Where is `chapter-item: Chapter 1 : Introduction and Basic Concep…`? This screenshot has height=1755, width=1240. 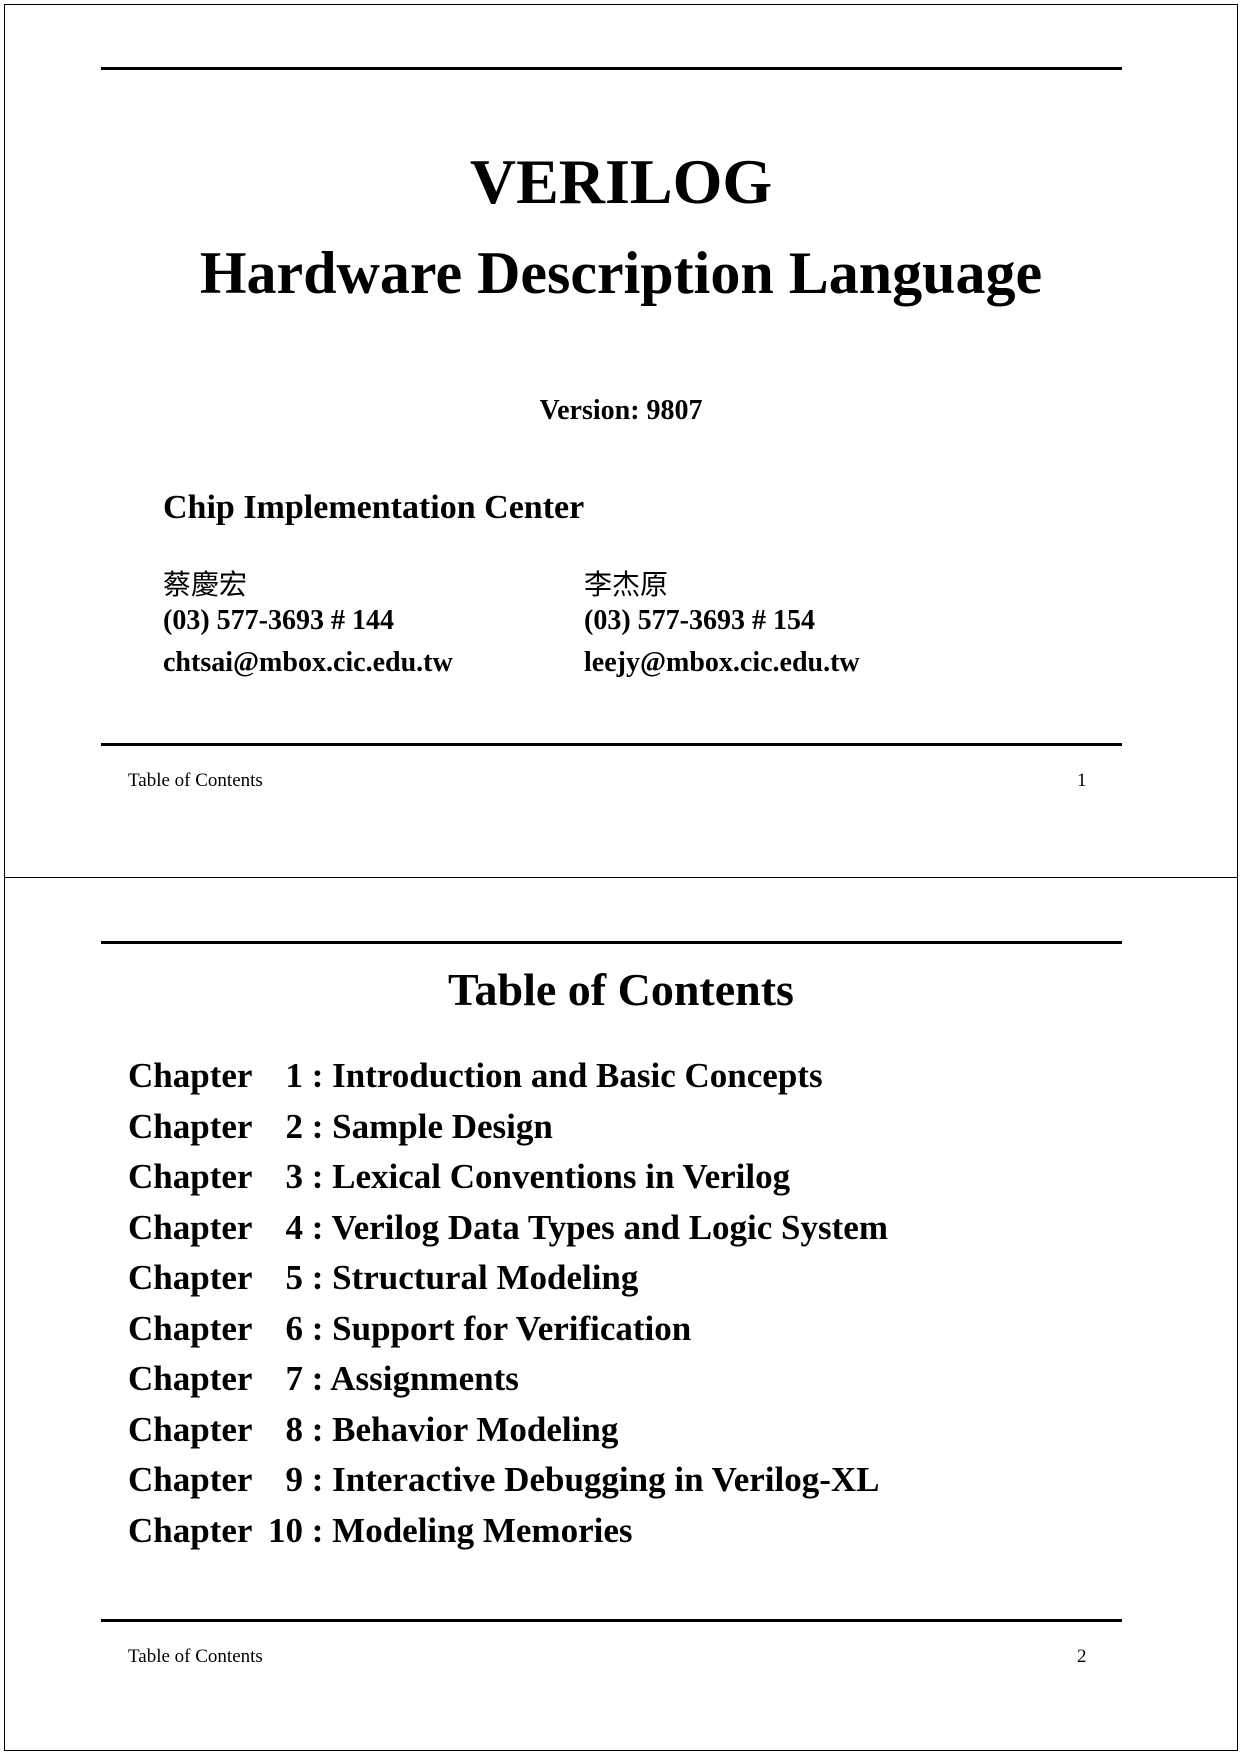
chapter-item: Chapter 1 : Introduction and Basic Concep… is located at coordinates (508, 1076).